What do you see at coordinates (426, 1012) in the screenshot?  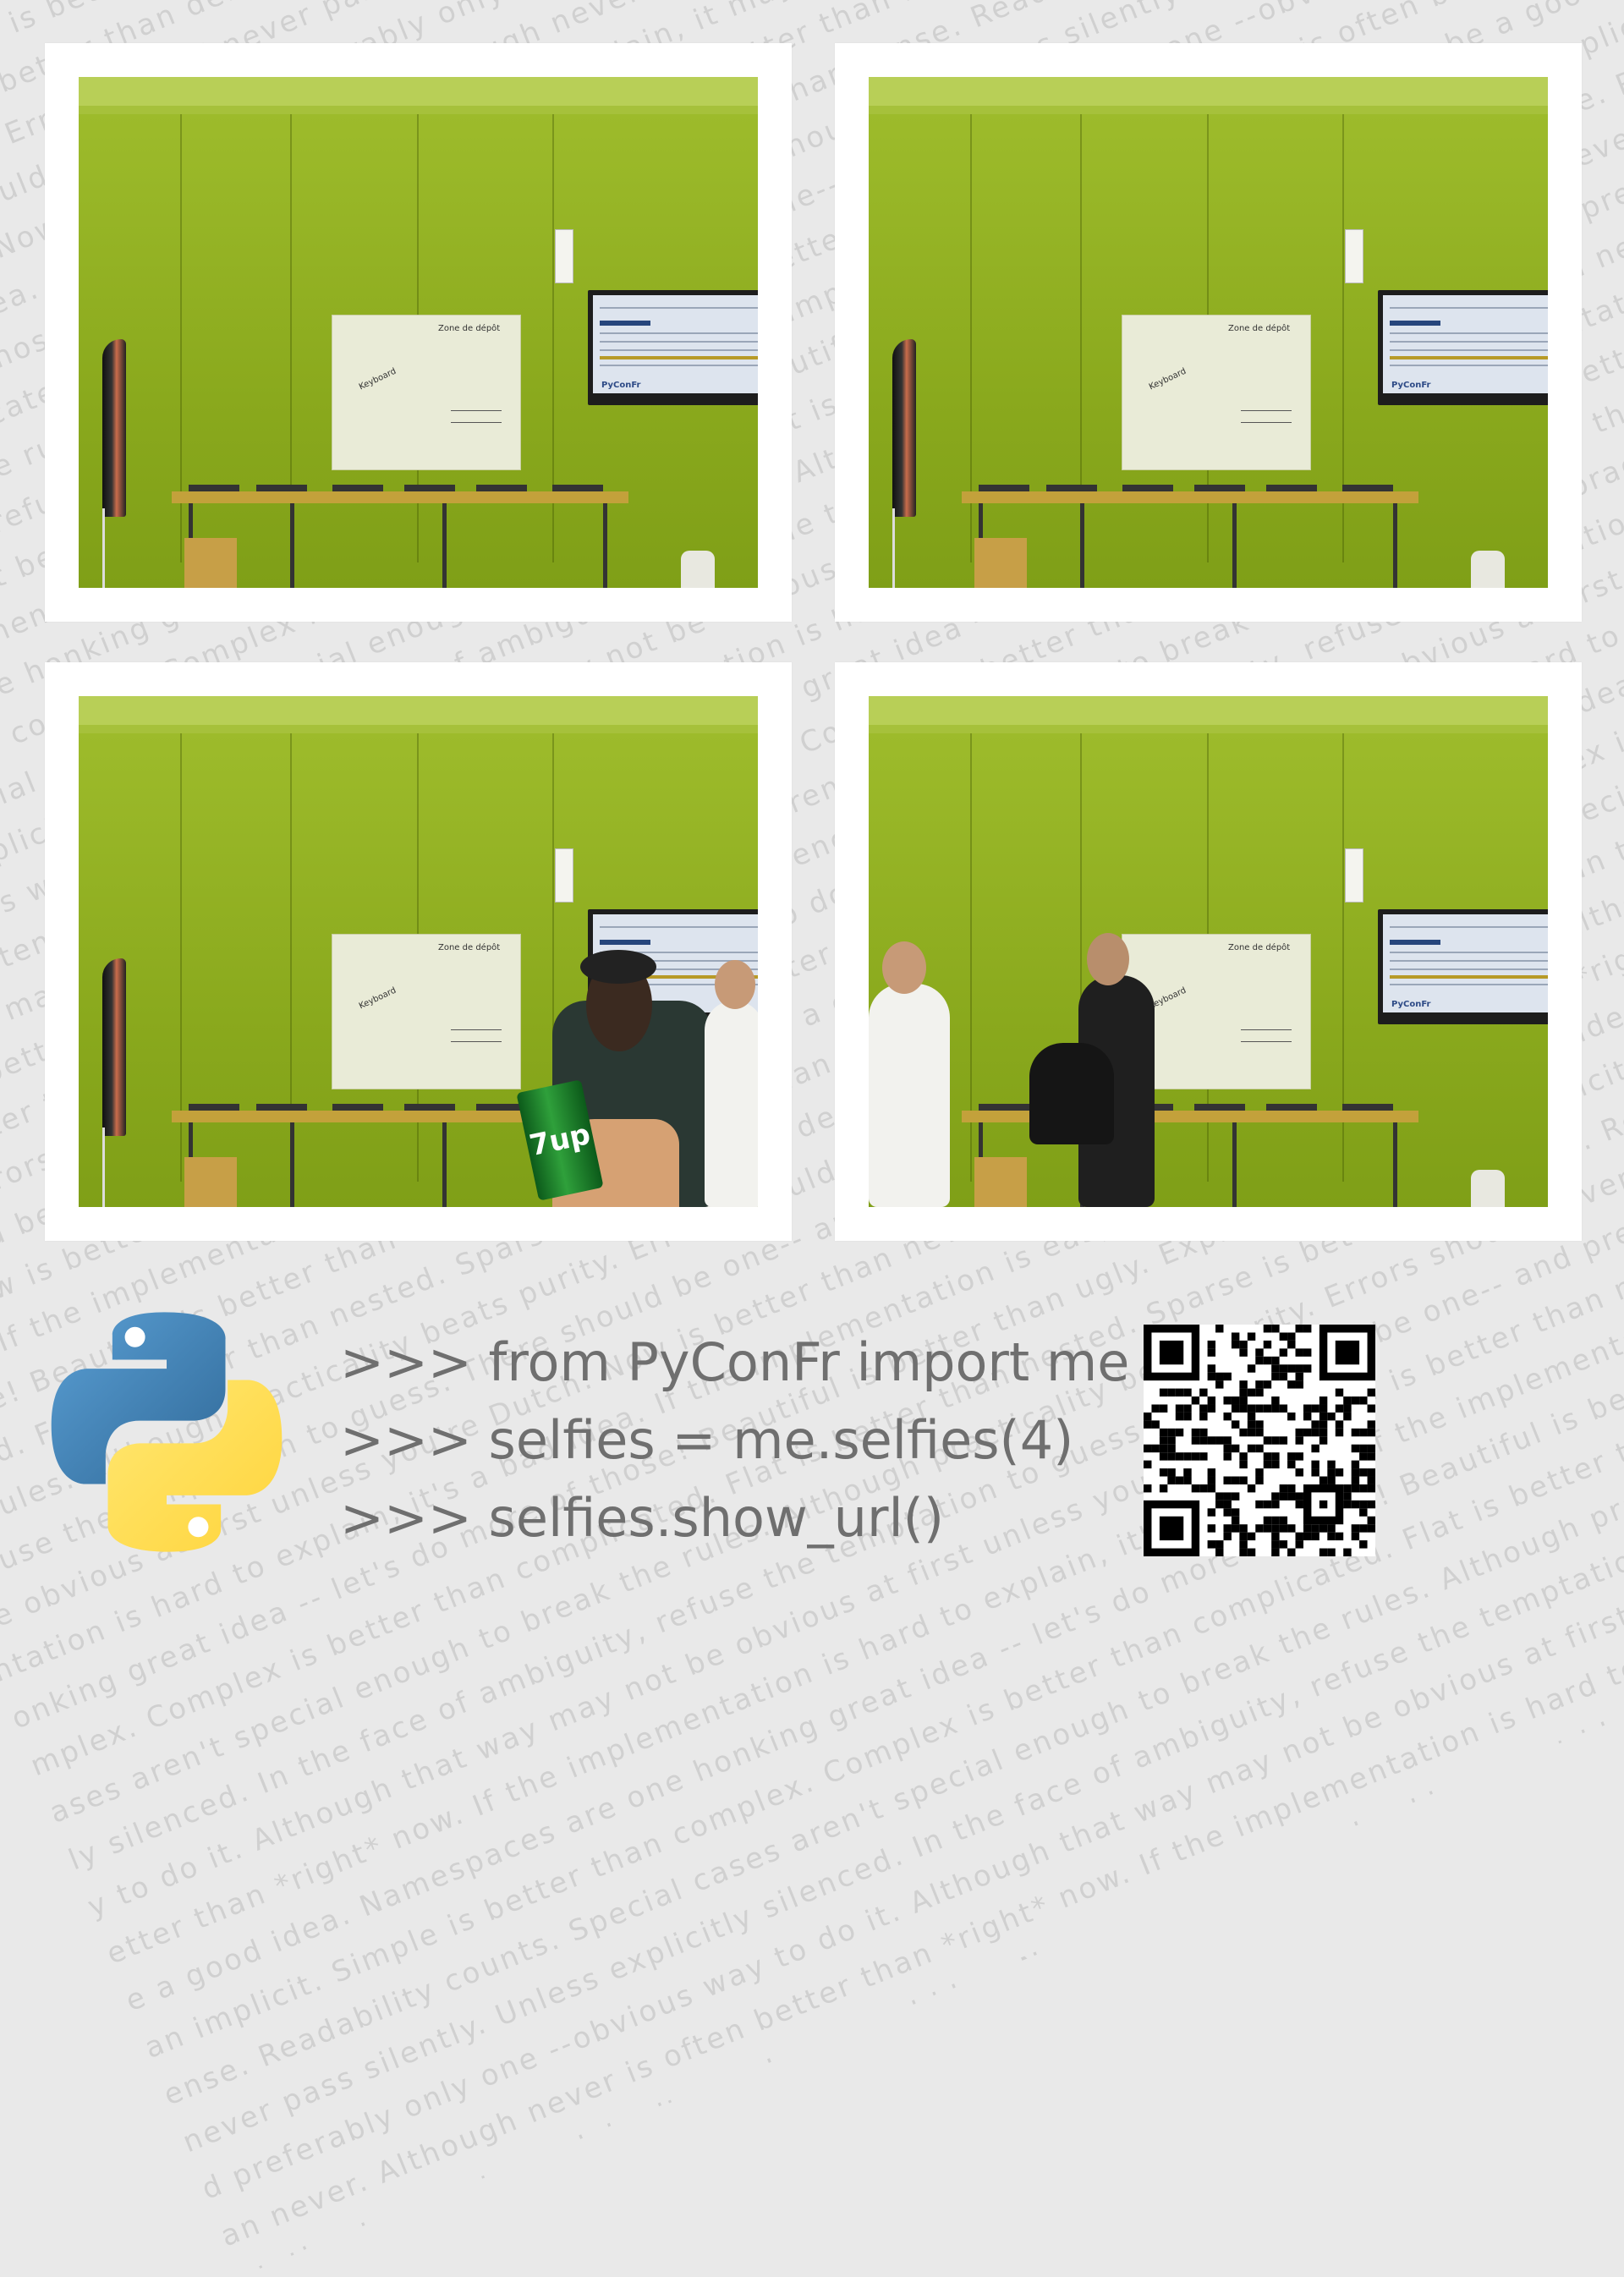 I see `paper-poster: Keyboard Zone de dépôt` at bounding box center [426, 1012].